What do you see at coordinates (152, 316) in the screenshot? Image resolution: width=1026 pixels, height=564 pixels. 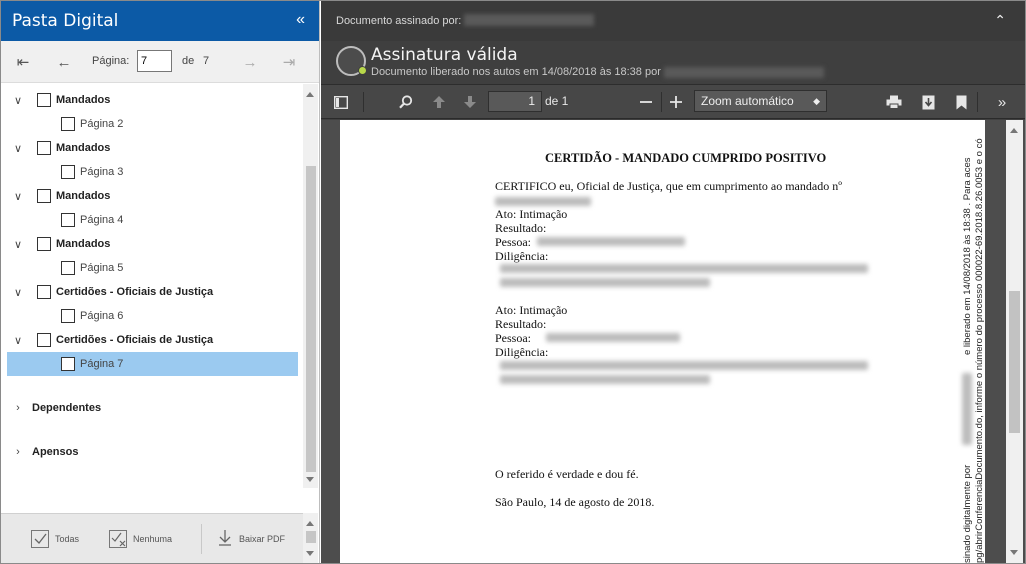 I see `tree-page-row: Página 6` at bounding box center [152, 316].